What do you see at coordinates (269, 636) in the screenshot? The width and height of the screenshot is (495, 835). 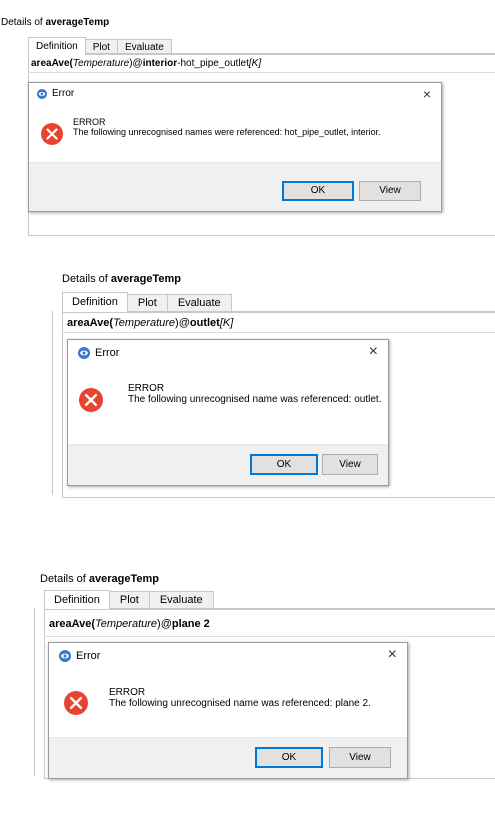 I see `expression-underline` at bounding box center [269, 636].